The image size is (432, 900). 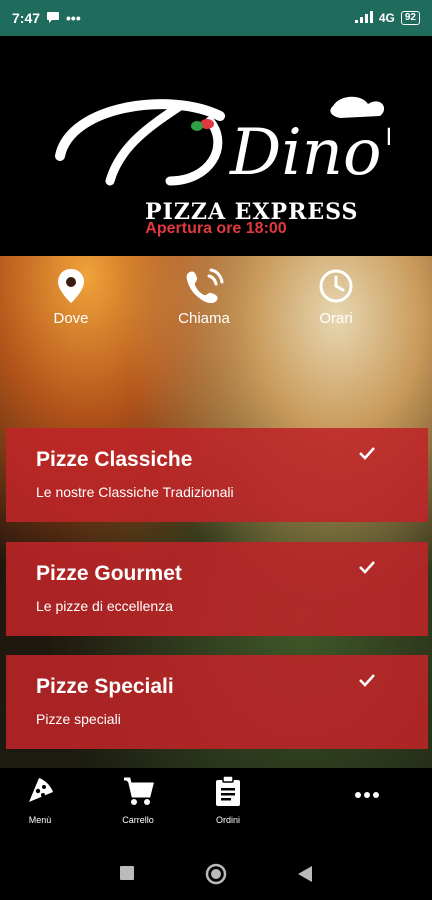 I want to click on cart-icon, so click(x=139, y=791).